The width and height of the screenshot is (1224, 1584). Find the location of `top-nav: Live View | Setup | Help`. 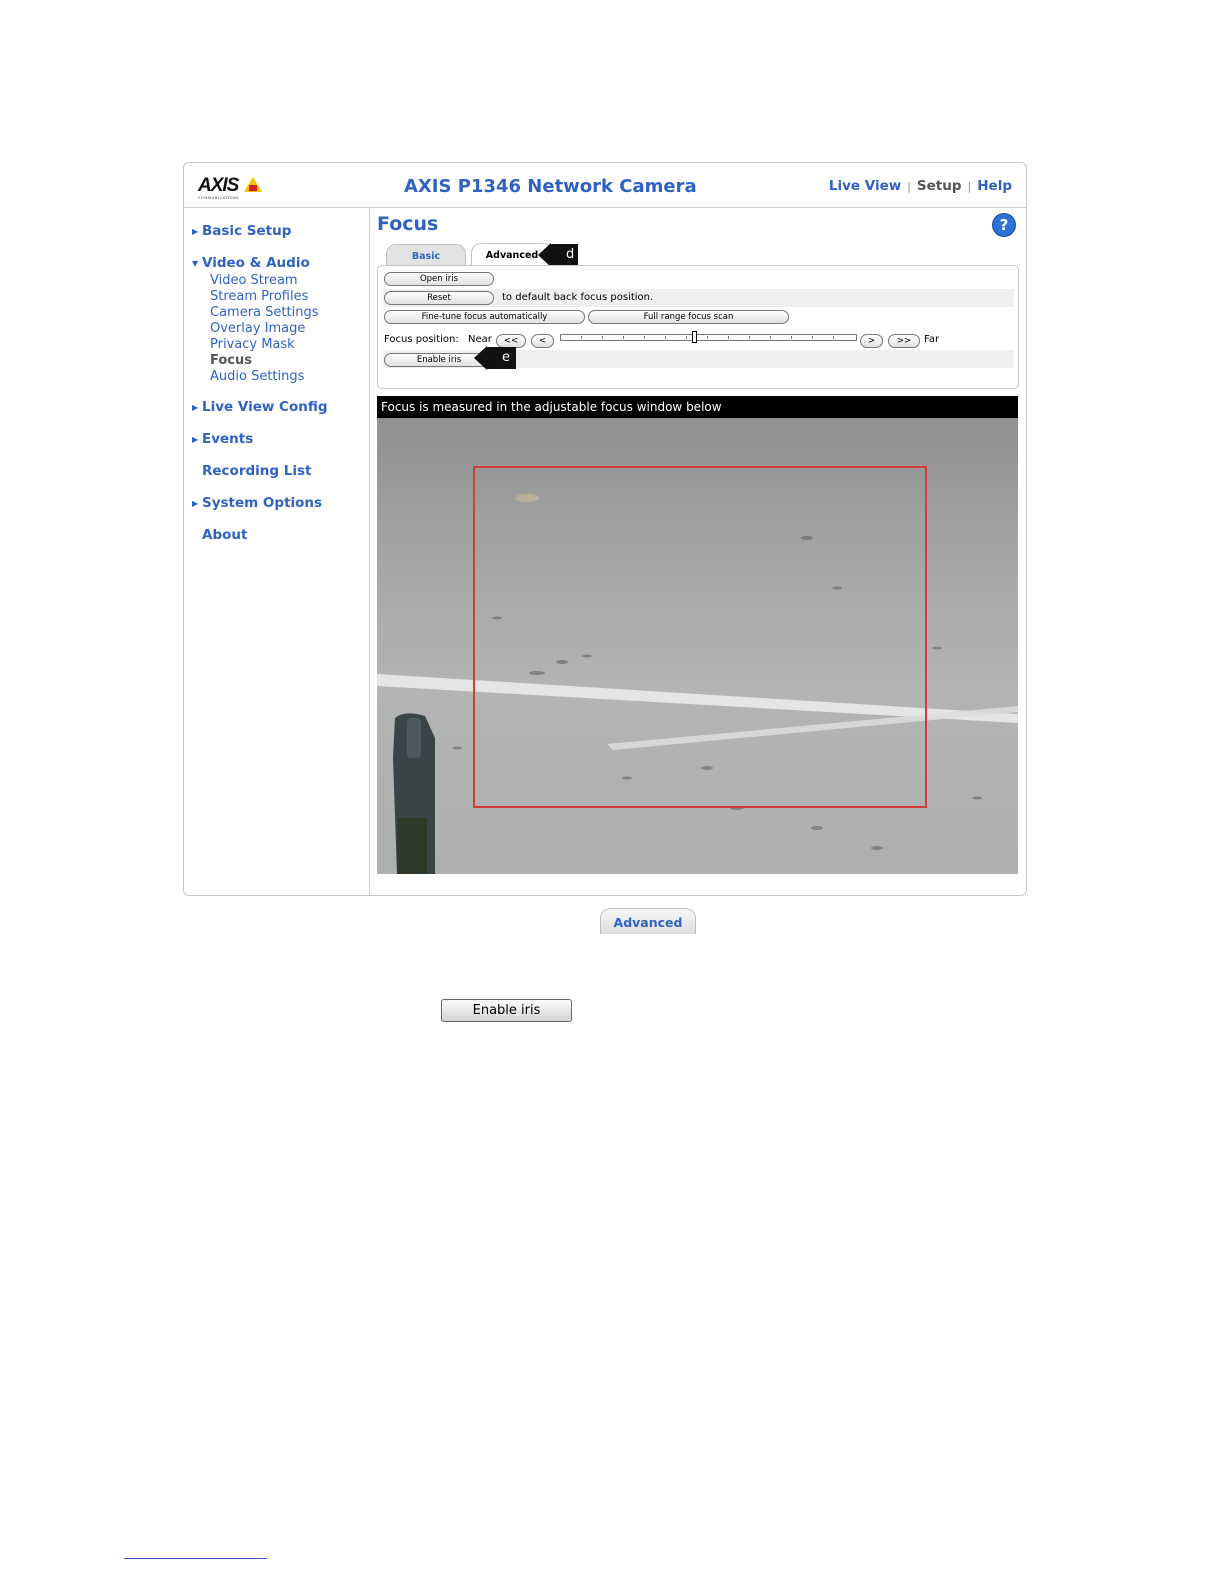

top-nav: Live View | Setup | Help is located at coordinates (920, 186).